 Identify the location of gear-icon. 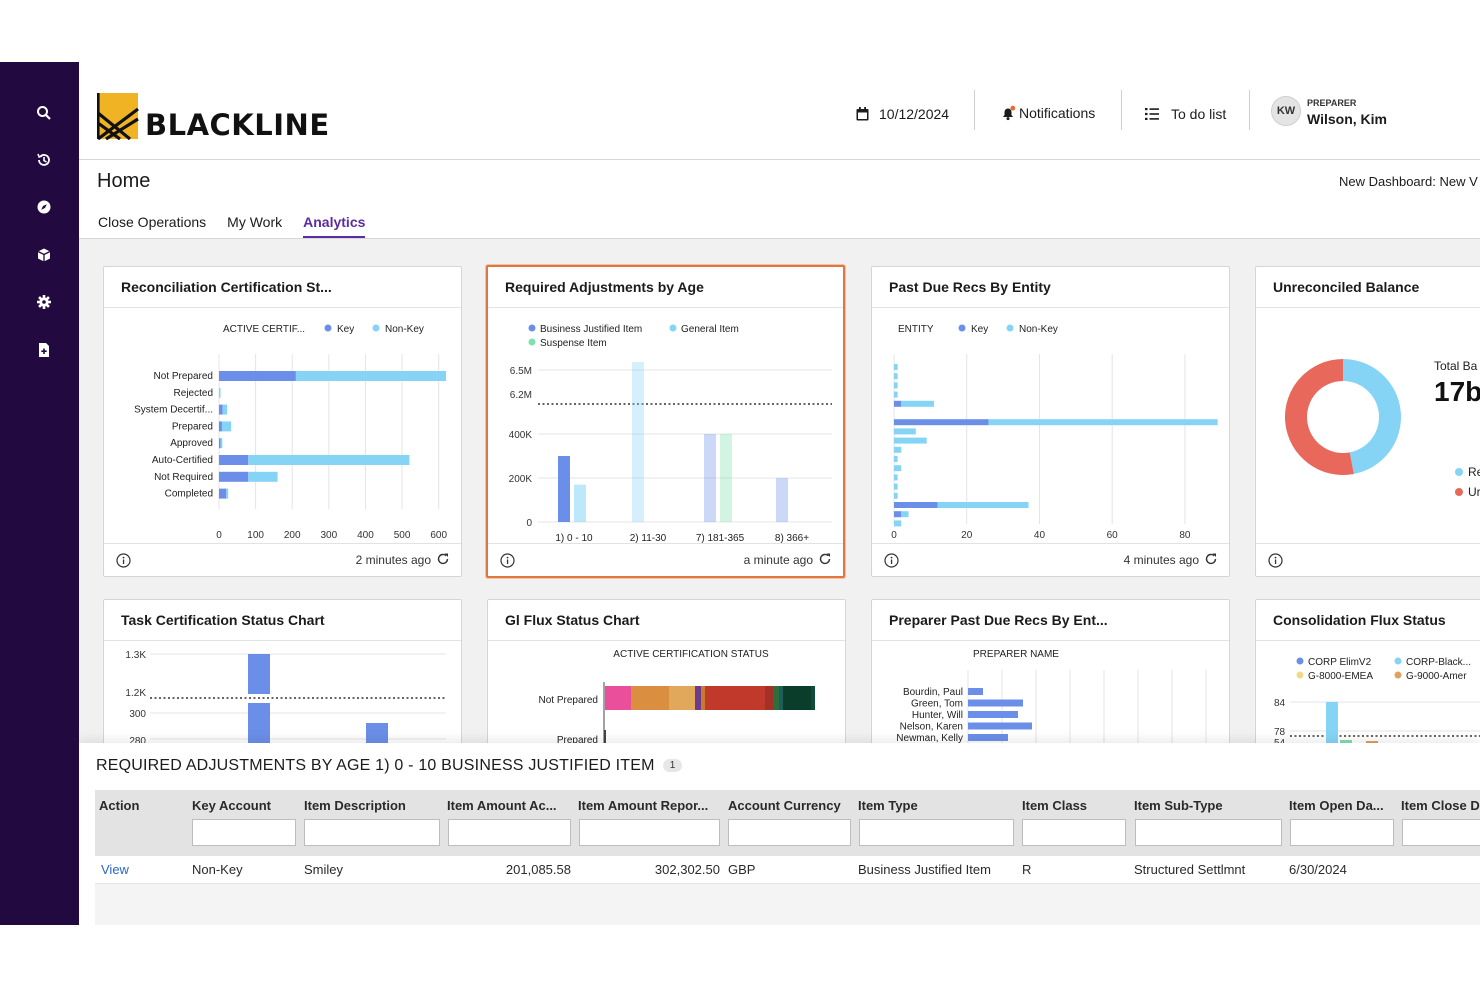
(44, 302).